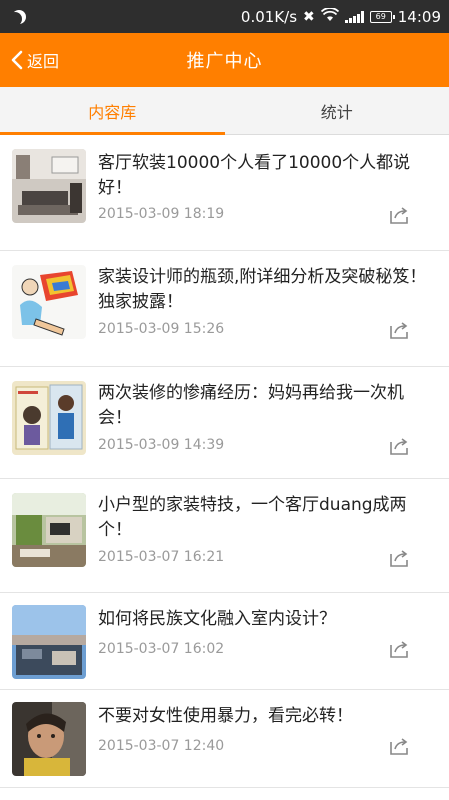  What do you see at coordinates (161, 329) in the screenshot?
I see `article-date: 2015-03-09 15:26` at bounding box center [161, 329].